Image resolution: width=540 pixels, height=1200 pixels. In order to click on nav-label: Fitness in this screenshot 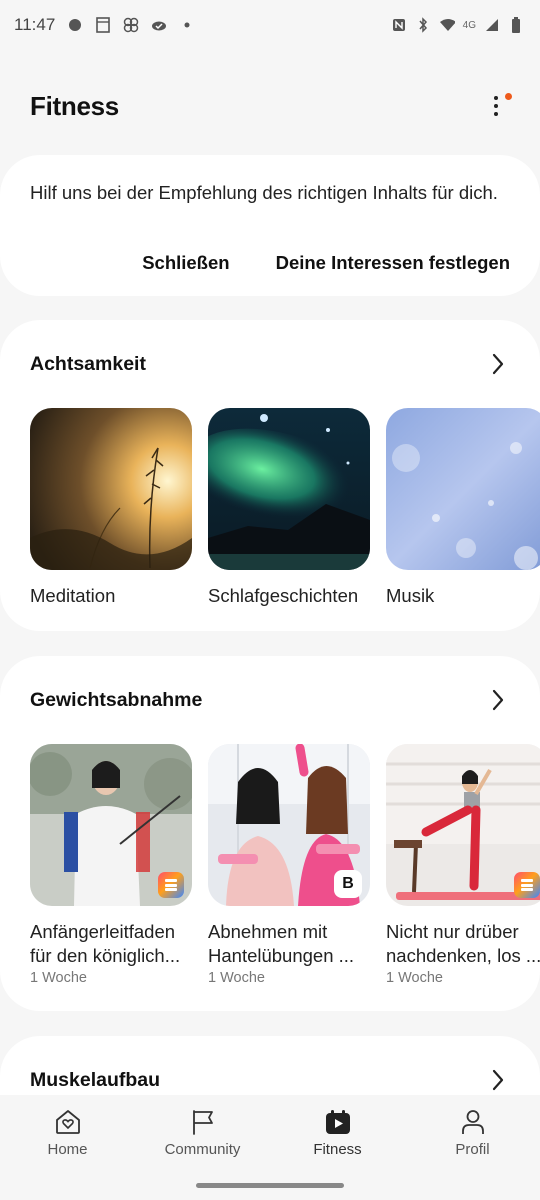, I will do `click(337, 1149)`.